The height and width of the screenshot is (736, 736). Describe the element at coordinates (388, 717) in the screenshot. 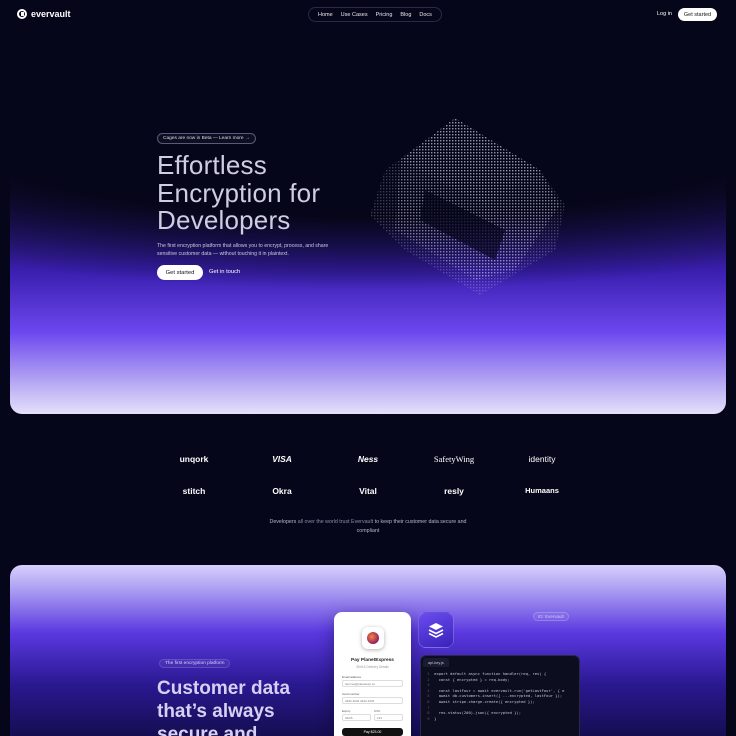

I see `cvc-field: 123` at that location.